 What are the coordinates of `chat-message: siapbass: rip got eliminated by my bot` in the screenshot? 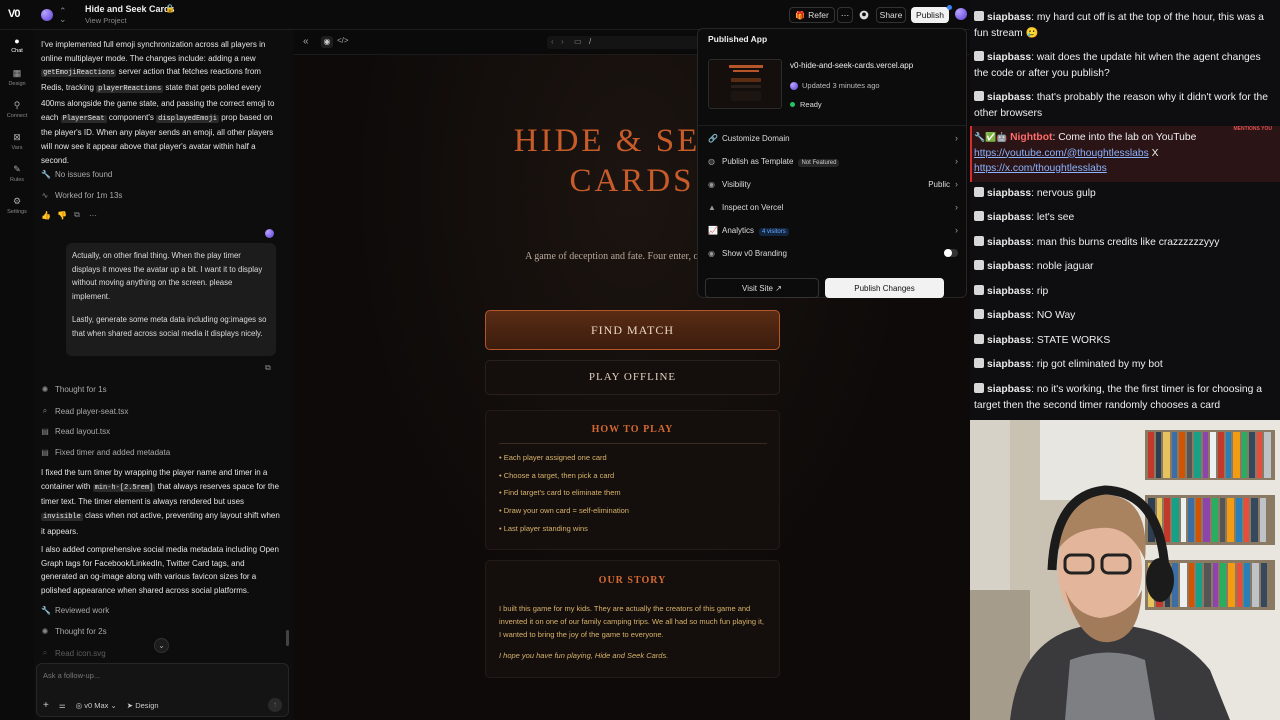 It's located at (1124, 365).